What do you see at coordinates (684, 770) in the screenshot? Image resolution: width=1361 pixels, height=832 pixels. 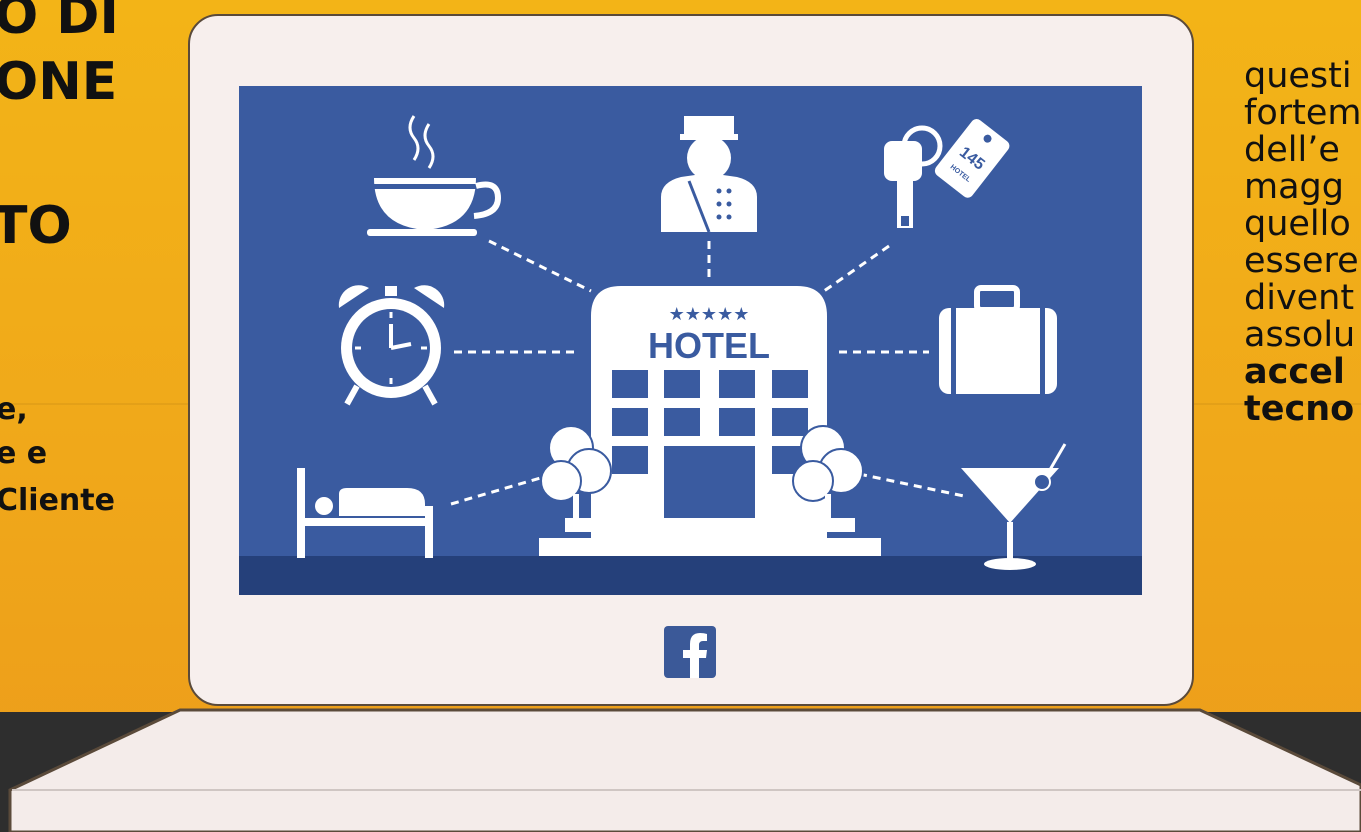 I see `laptop-base` at bounding box center [684, 770].